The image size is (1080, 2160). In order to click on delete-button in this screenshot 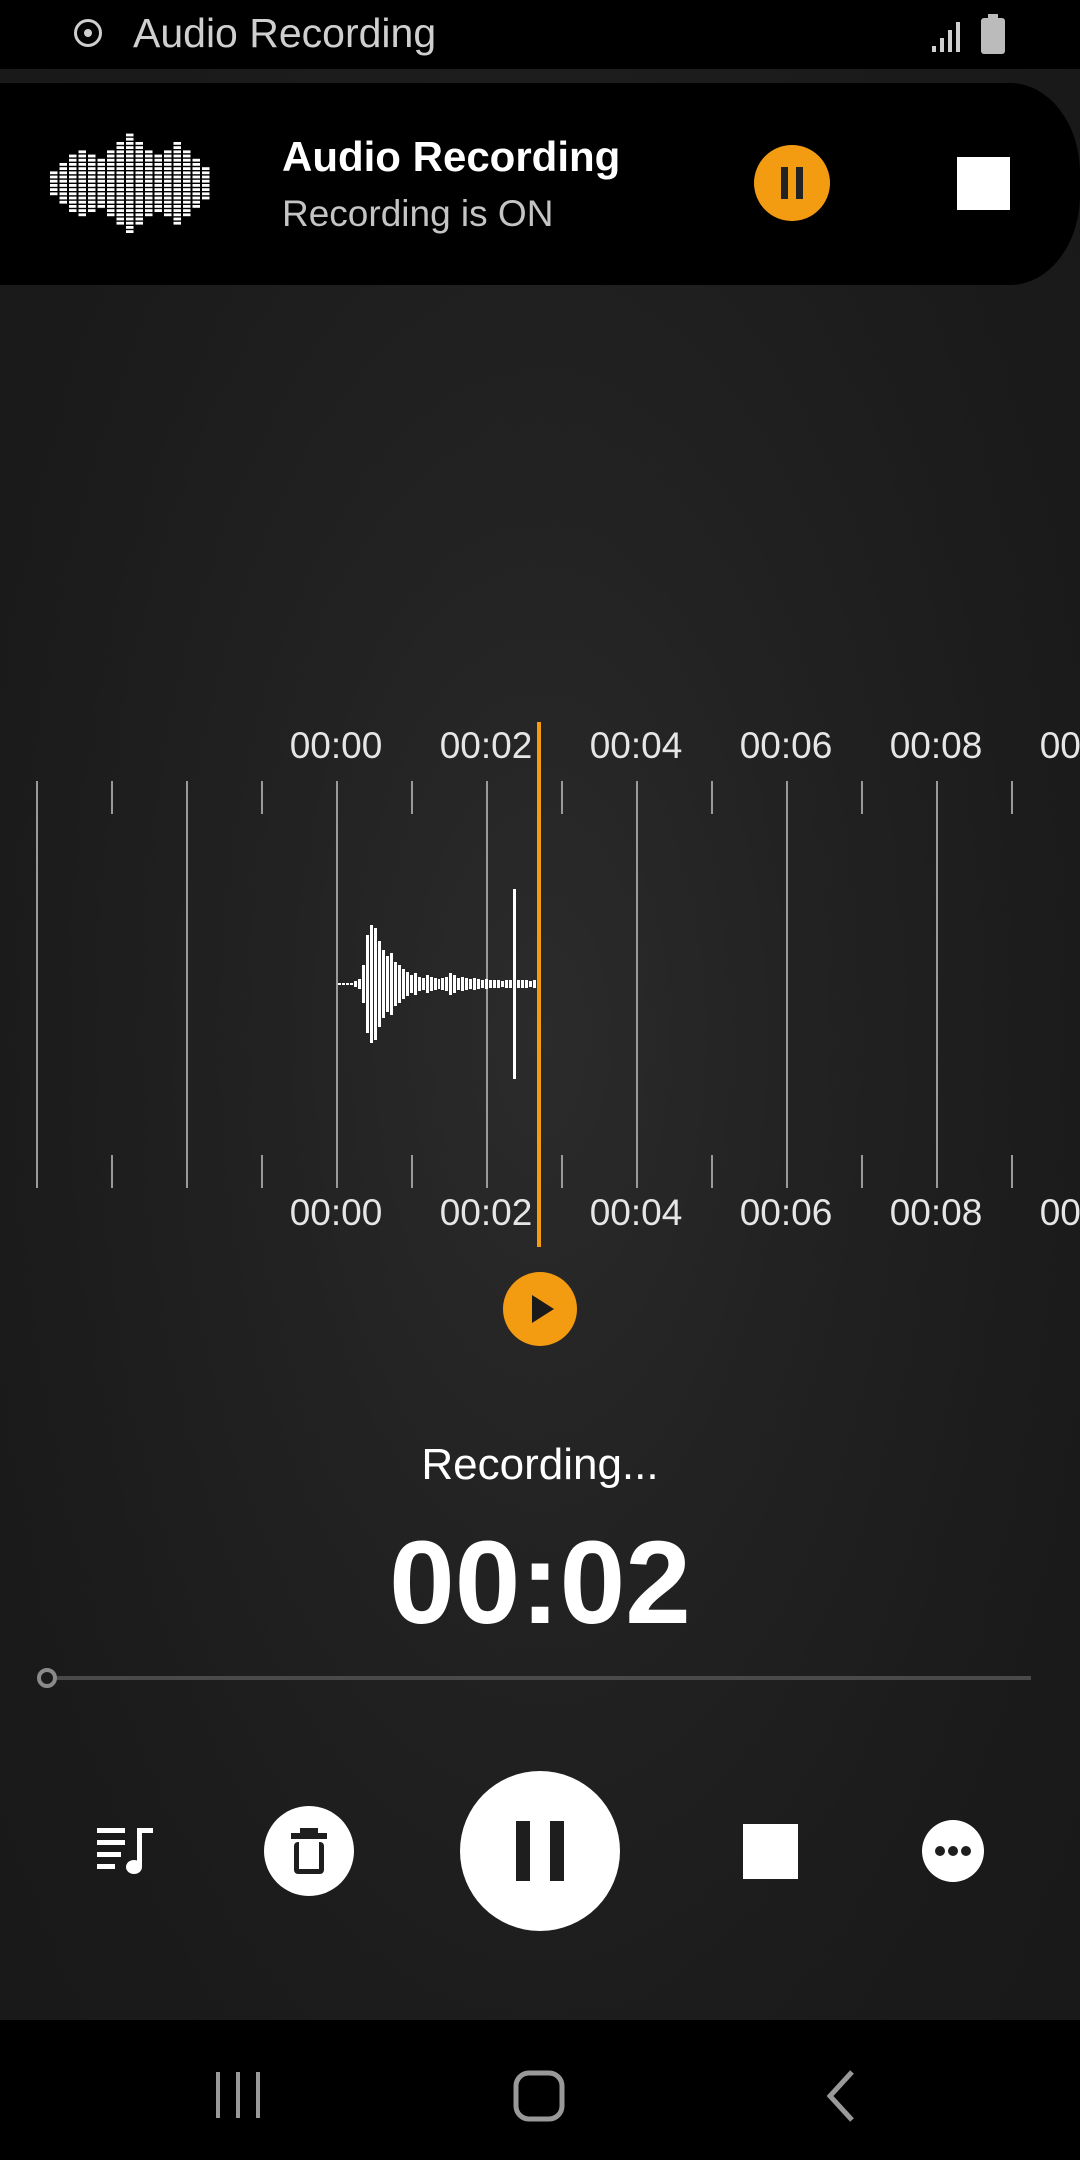, I will do `click(309, 1851)`.